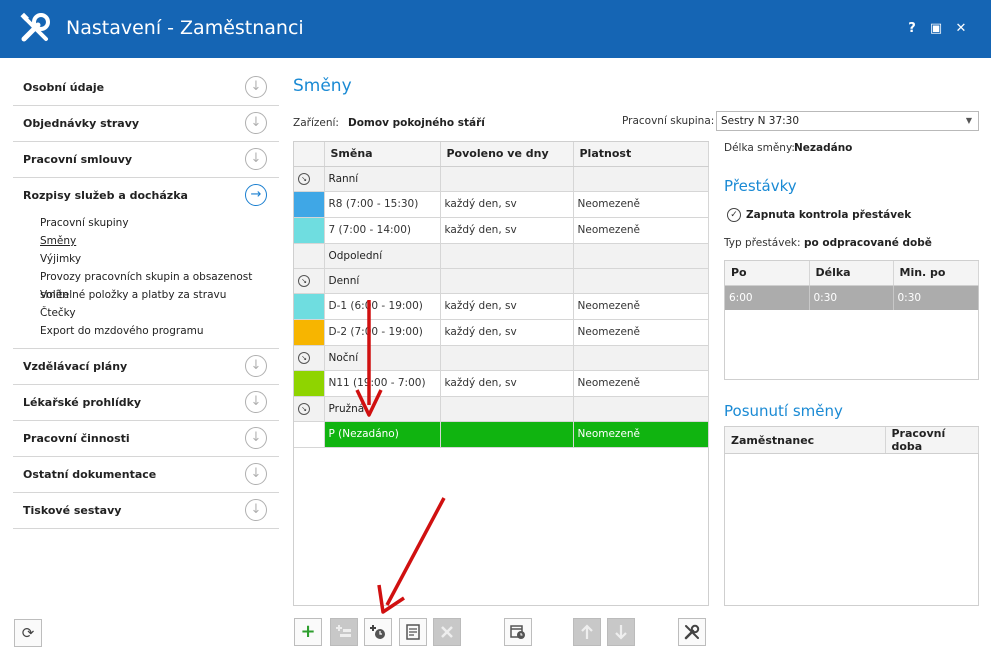  Describe the element at coordinates (501, 179) in the screenshot. I see `group-row: ↘ Ranní` at that location.